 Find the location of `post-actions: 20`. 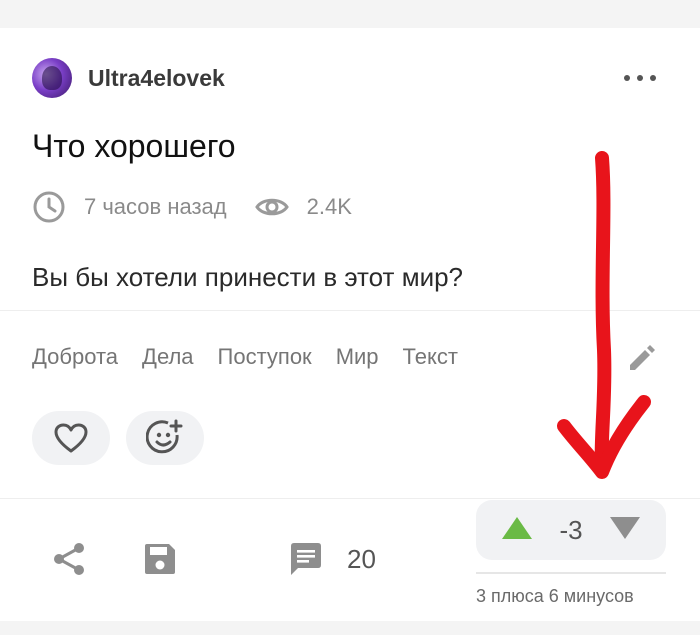

post-actions: 20 is located at coordinates (213, 559).